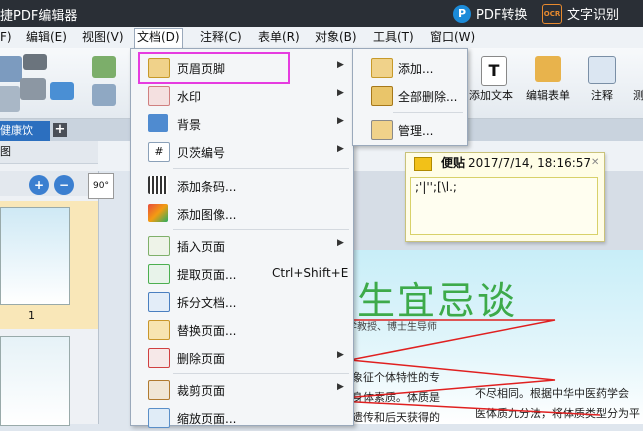 The width and height of the screenshot is (643, 431). I want to click on panel-title: 图, so click(49, 152).